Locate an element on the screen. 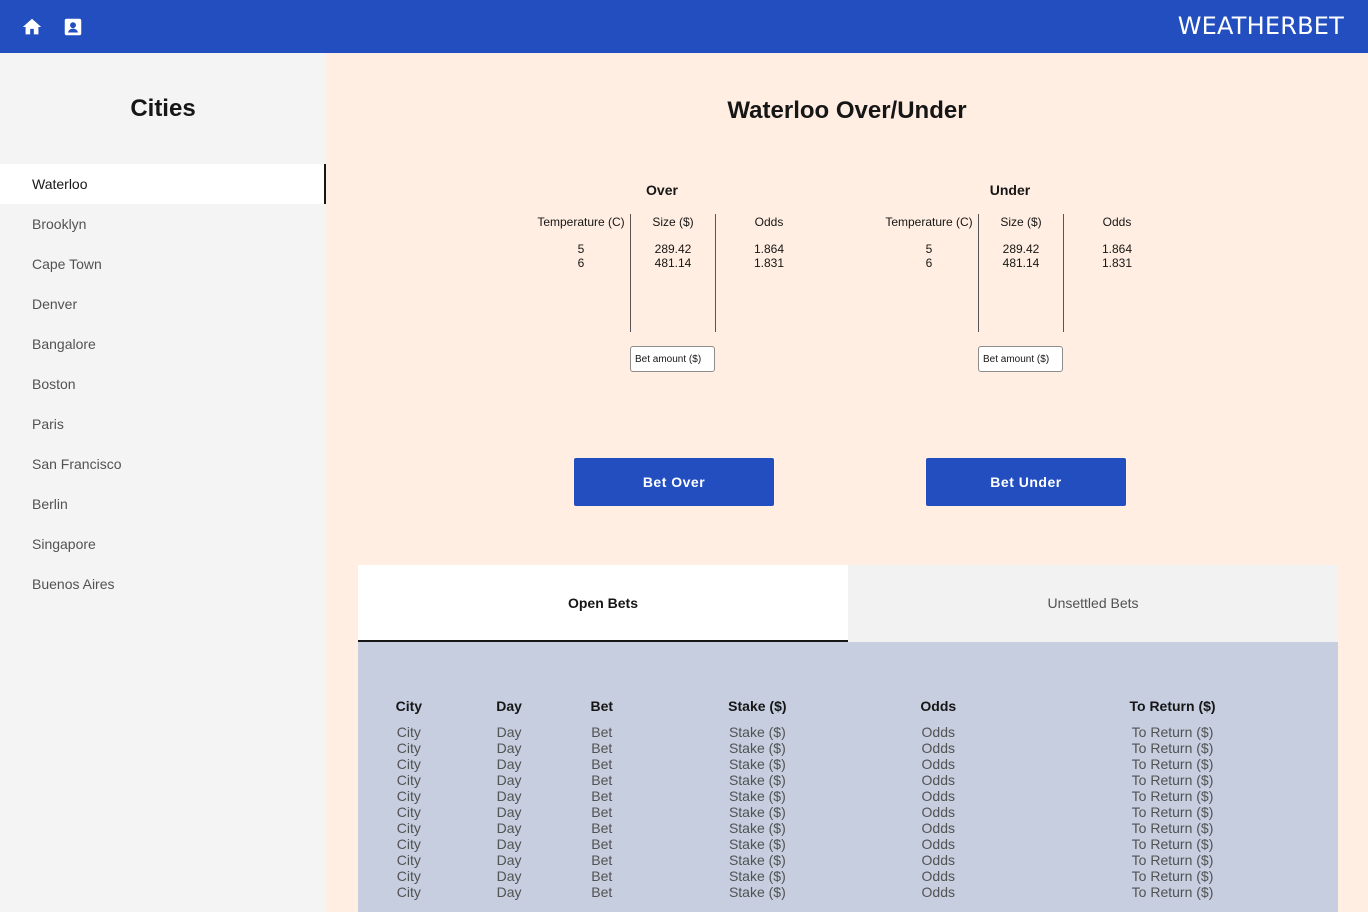 The image size is (1368, 912). sidebar-item-bangalore: Bangalore is located at coordinates (163, 344).